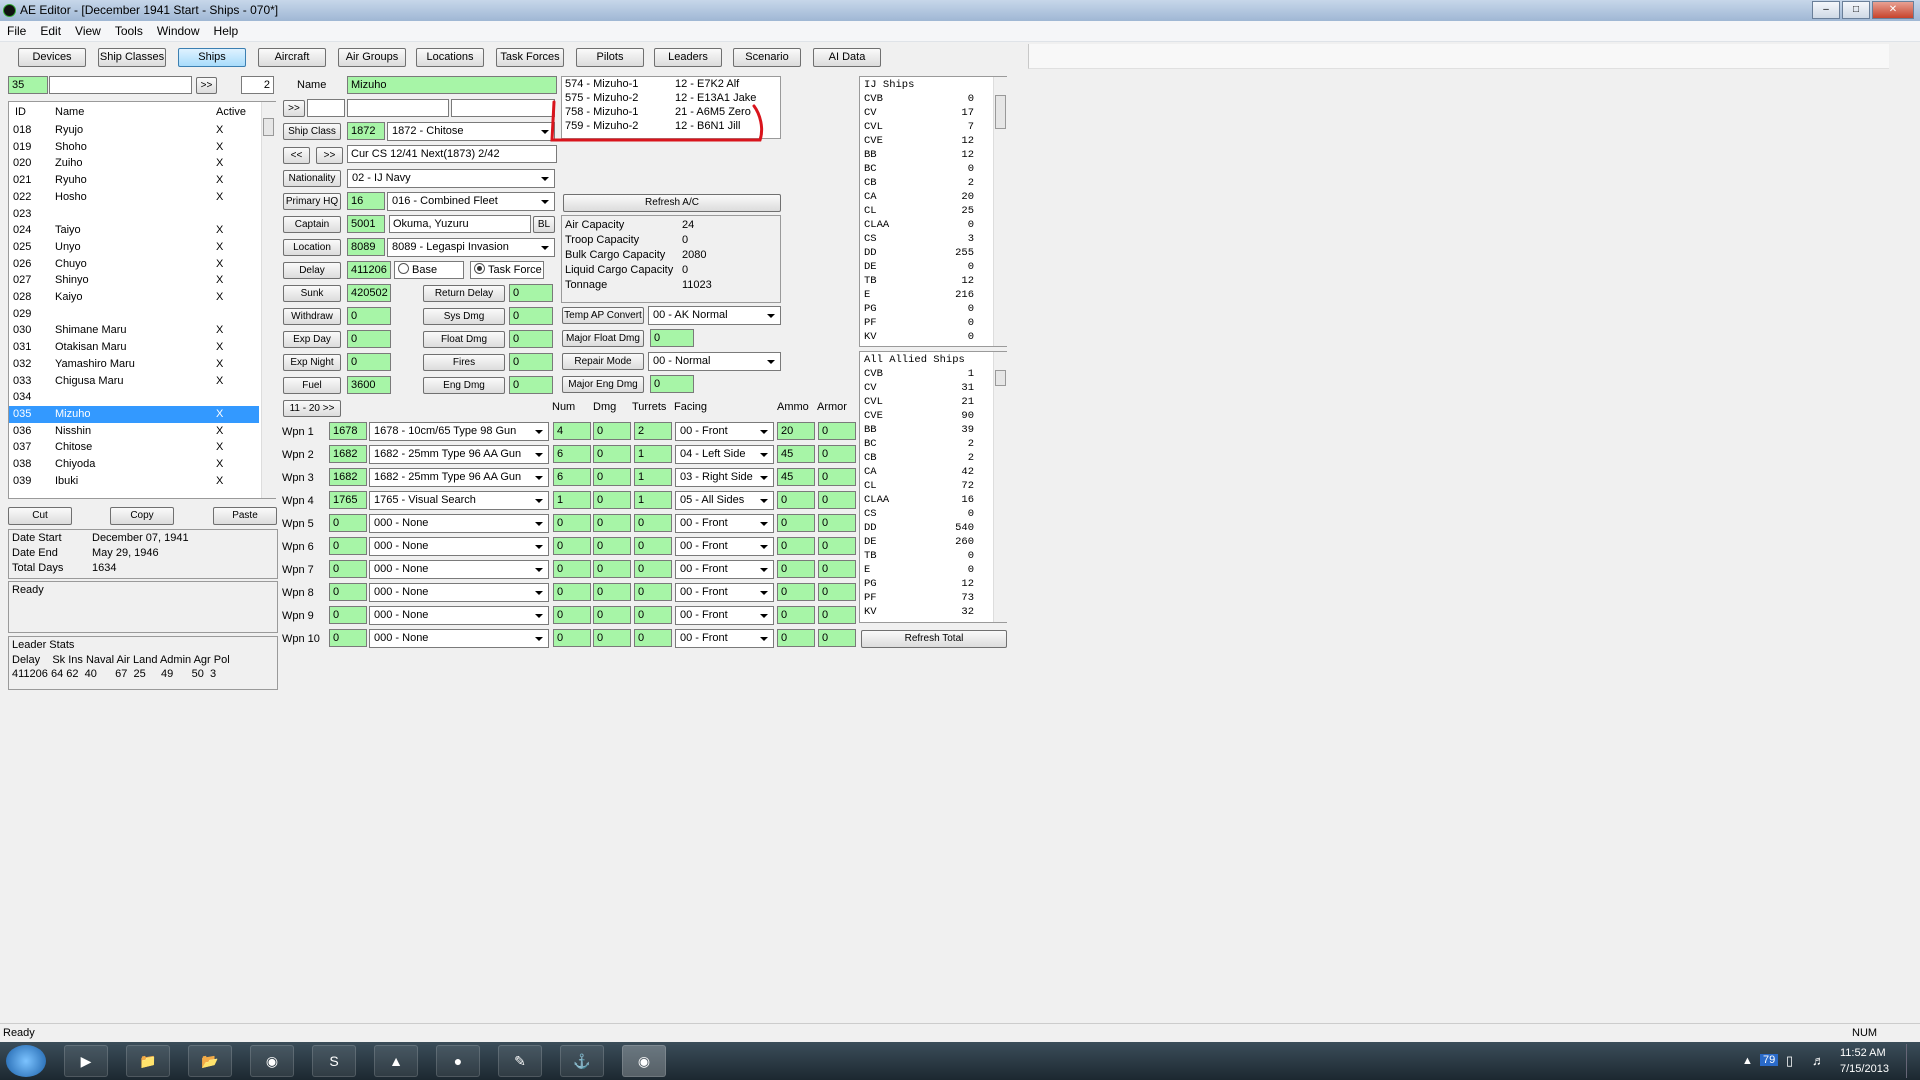 The height and width of the screenshot is (1080, 1920). I want to click on list-scrollbar, so click(268, 300).